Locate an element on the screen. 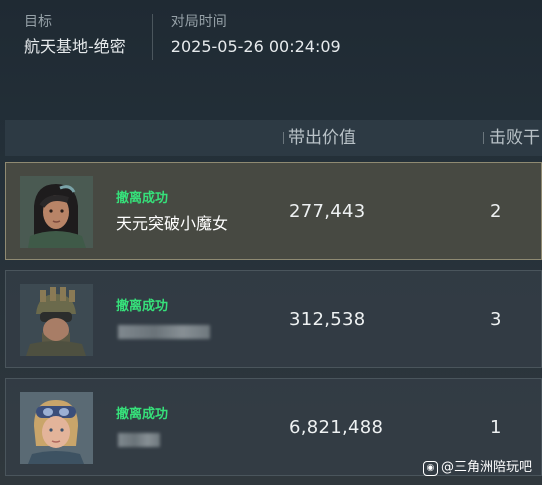 This screenshot has height=485, width=542. info-divider is located at coordinates (152, 37).